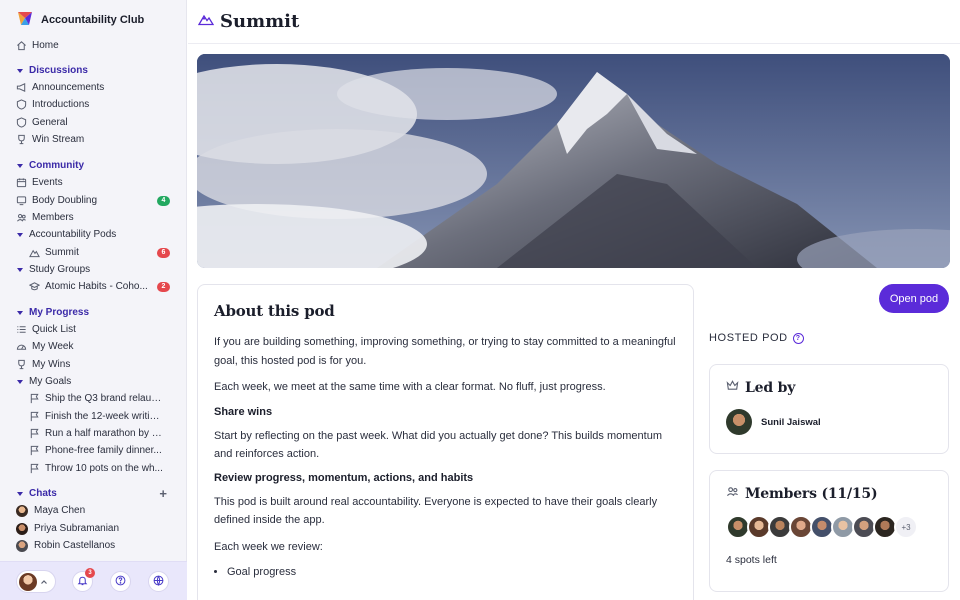  Describe the element at coordinates (93, 70) in the screenshot. I see `section-discussions: Discussions` at that location.